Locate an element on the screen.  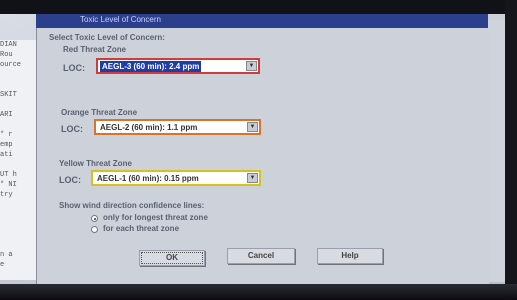
red-loc-value: AEGL-3 (60 min): 2.4 ppm is located at coordinates (151, 66).